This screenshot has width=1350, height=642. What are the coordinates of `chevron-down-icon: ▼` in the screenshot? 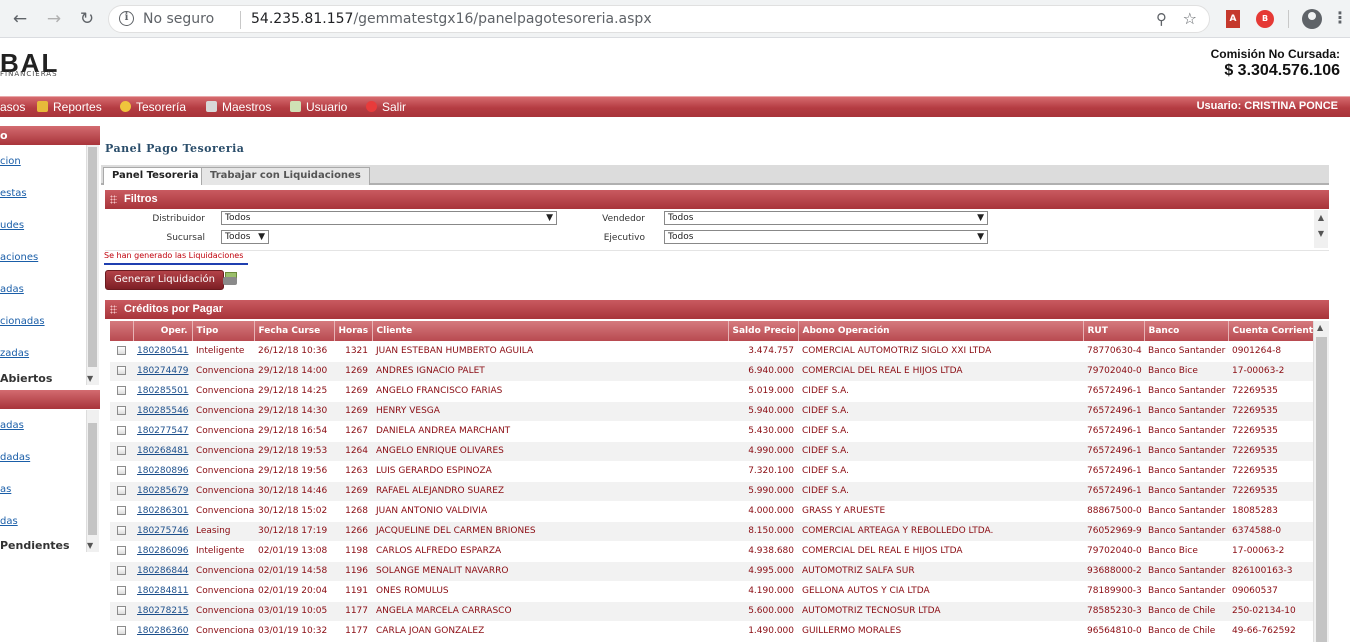 It's located at (261, 237).